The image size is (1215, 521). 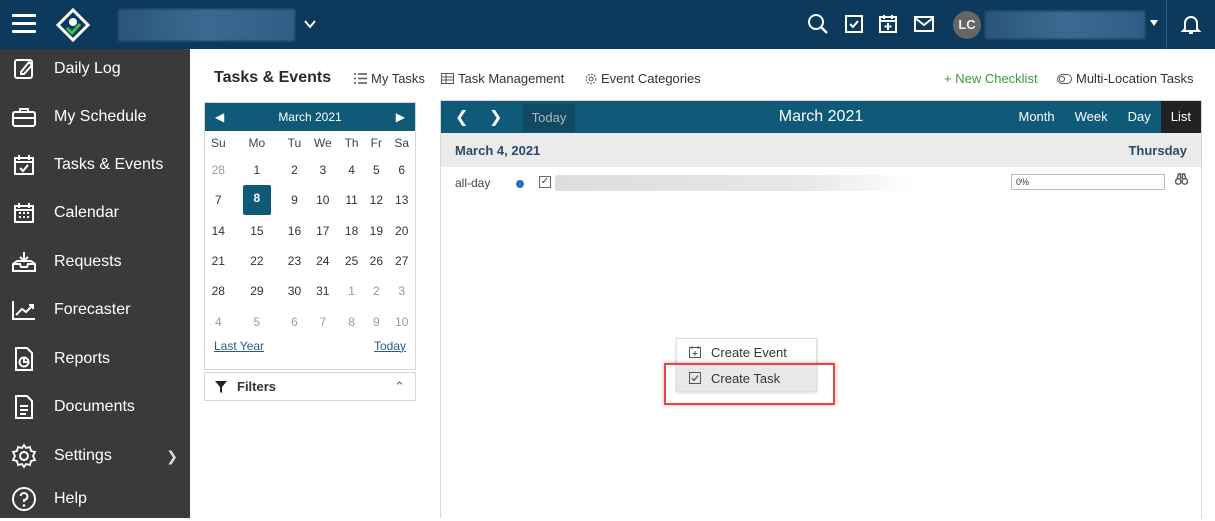 I want to click on day-cell: 21, so click(x=218, y=261).